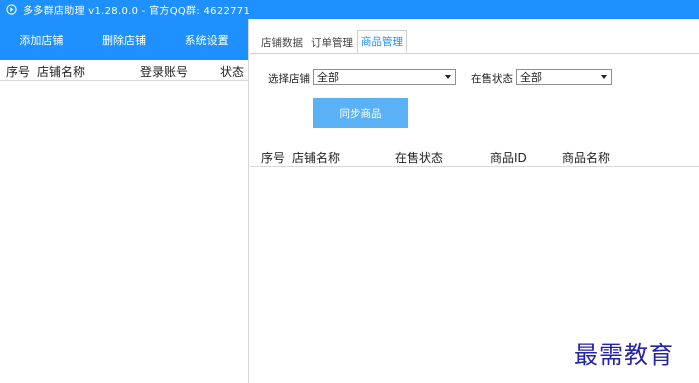 The image size is (699, 383). What do you see at coordinates (41, 39) in the screenshot?
I see `add-store-button: 添加店铺` at bounding box center [41, 39].